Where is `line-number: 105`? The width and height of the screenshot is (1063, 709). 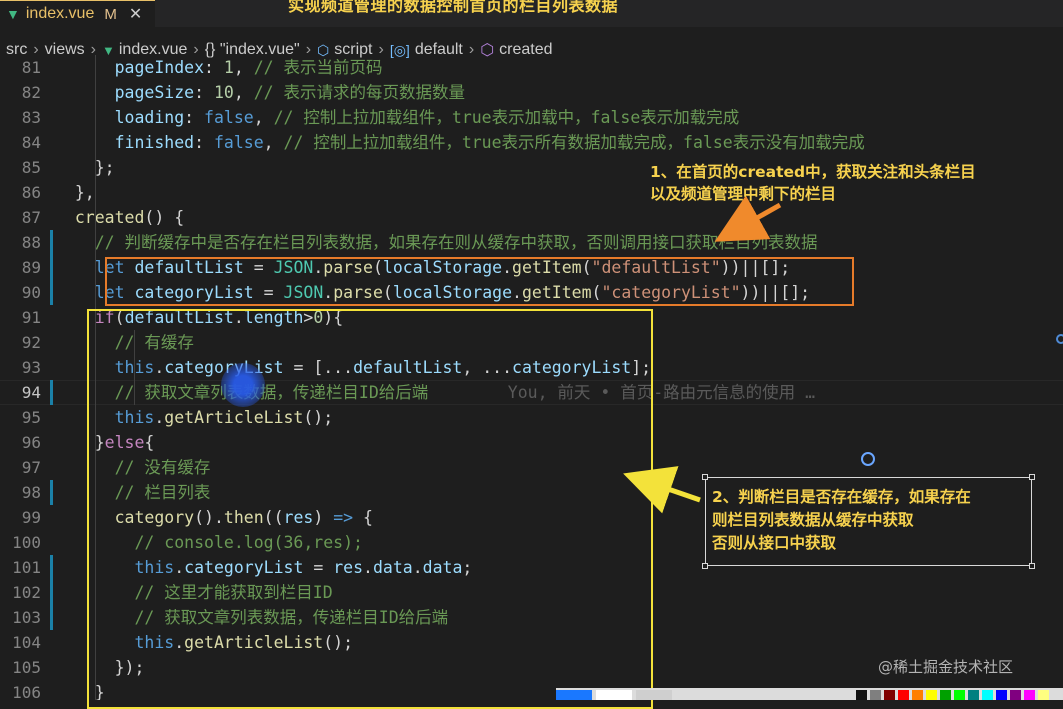
line-number: 105 is located at coordinates (26, 667).